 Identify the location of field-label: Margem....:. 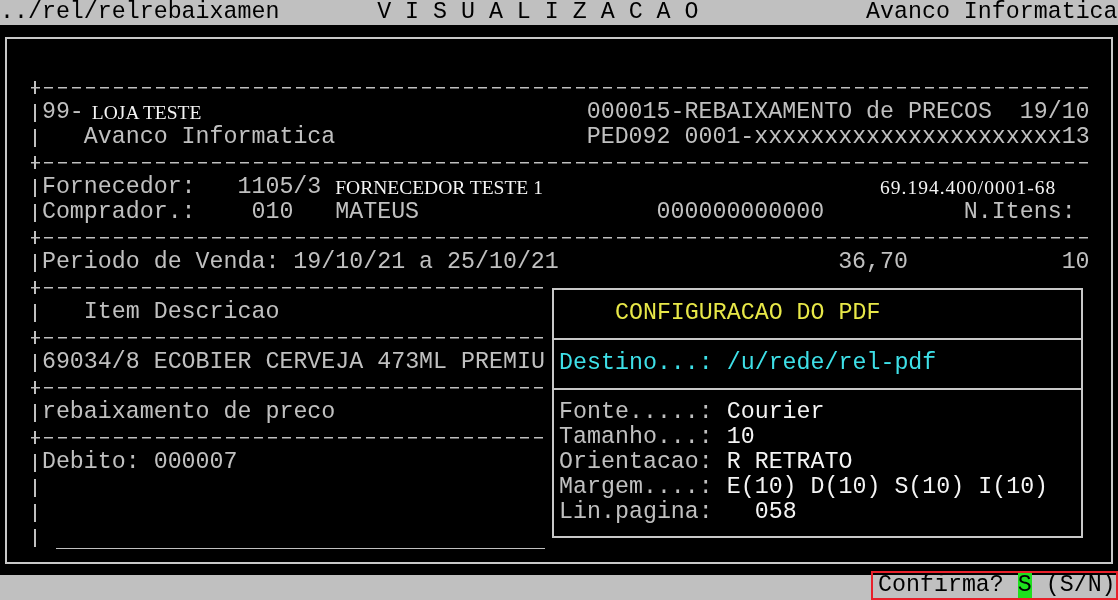
(636, 487).